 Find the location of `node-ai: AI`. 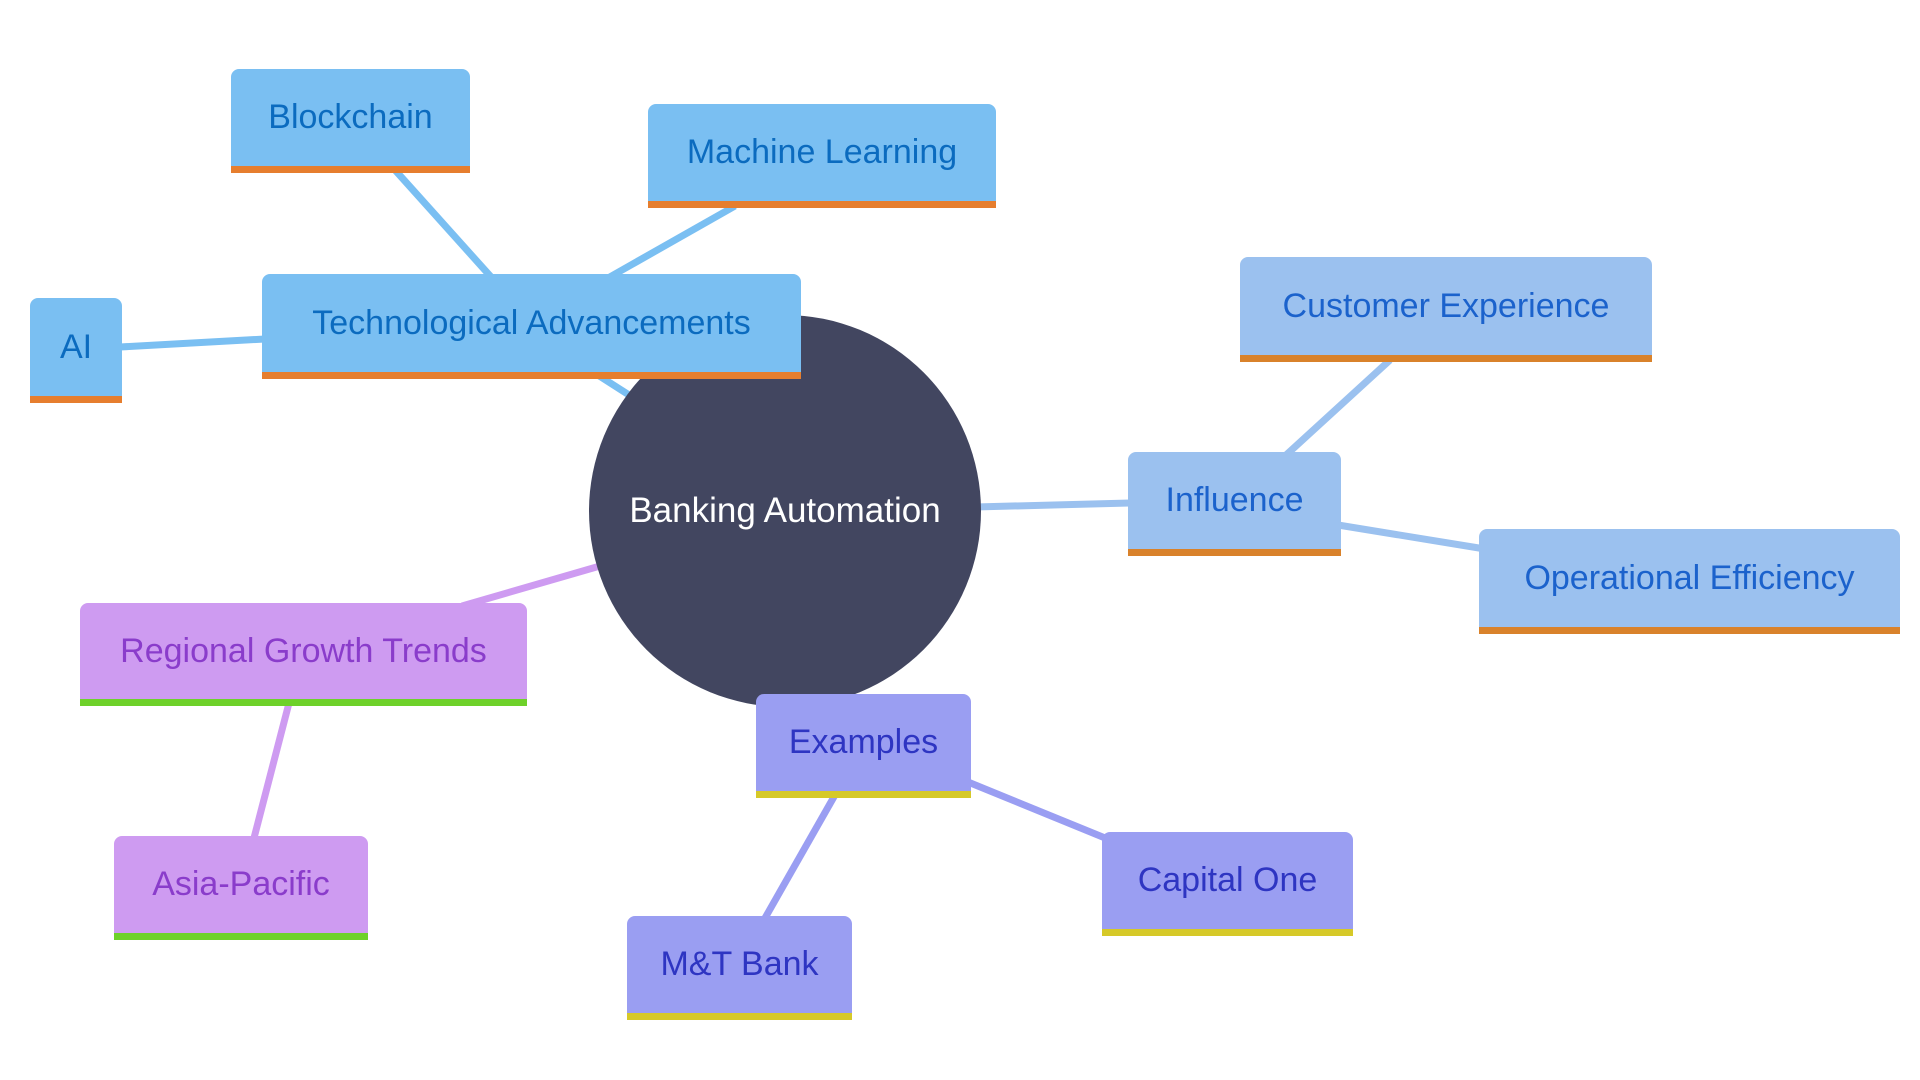

node-ai: AI is located at coordinates (76, 350).